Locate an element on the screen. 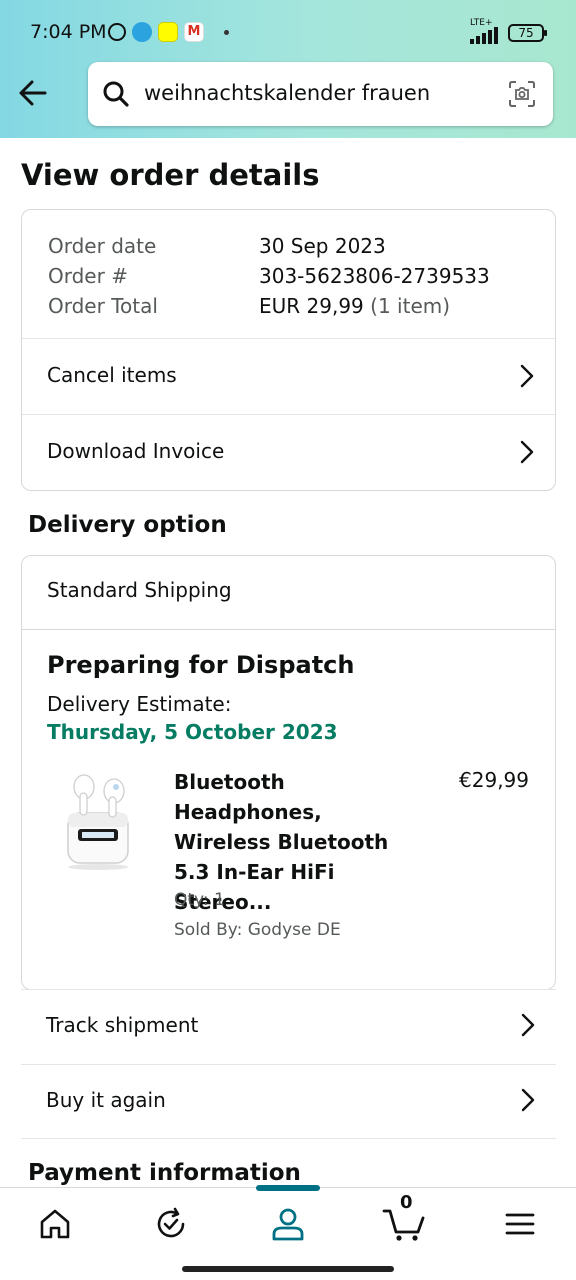  page-title: View order details is located at coordinates (170, 175).